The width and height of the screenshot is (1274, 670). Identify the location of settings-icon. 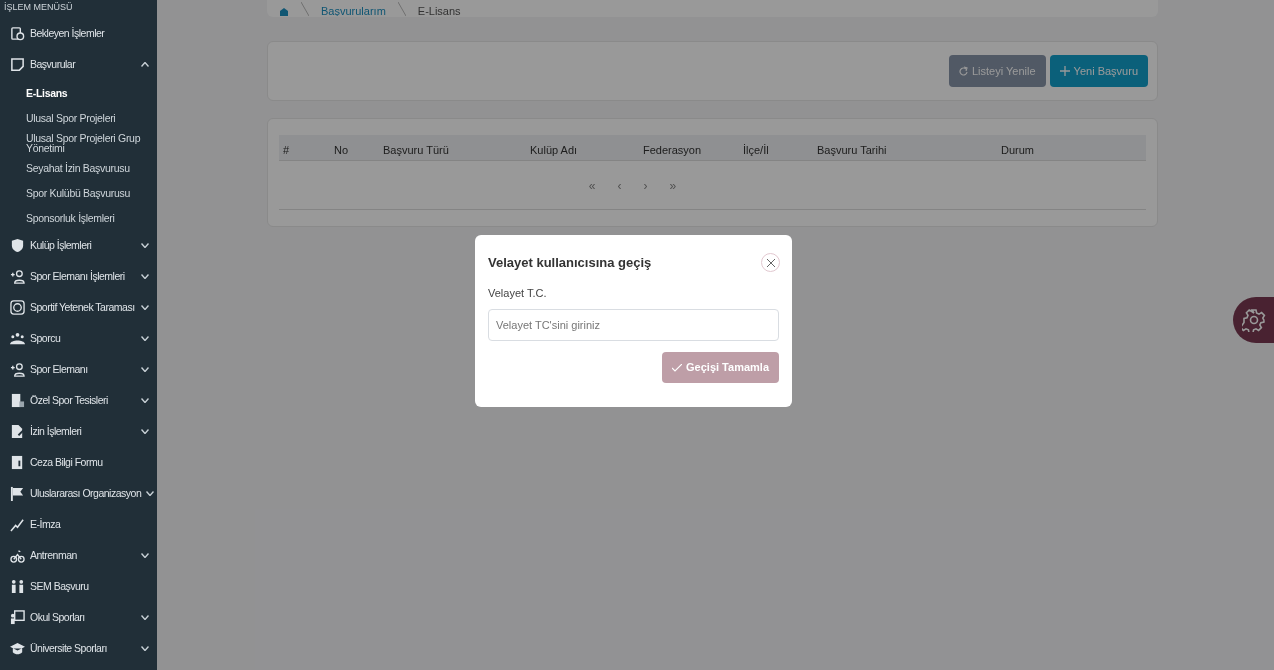
(1253, 320).